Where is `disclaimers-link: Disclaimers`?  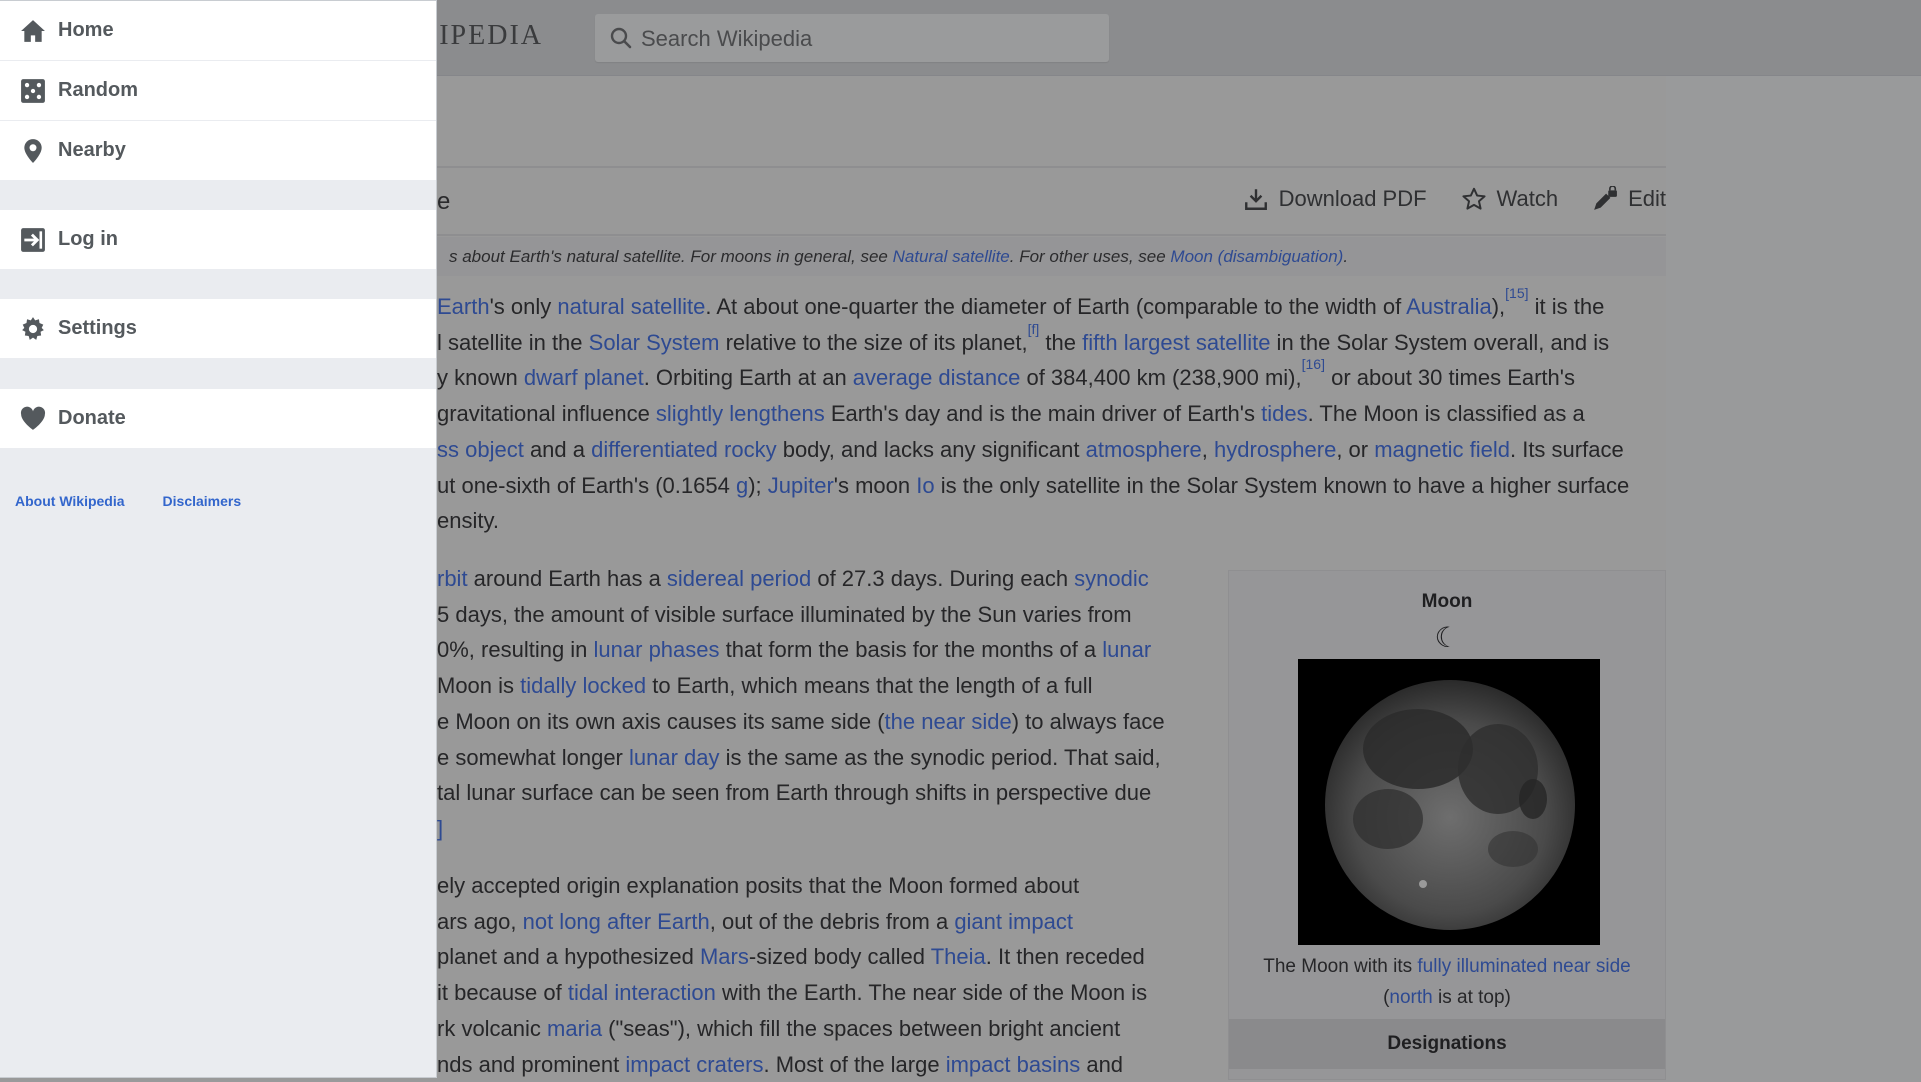
disclaimers-link: Disclaimers is located at coordinates (202, 501).